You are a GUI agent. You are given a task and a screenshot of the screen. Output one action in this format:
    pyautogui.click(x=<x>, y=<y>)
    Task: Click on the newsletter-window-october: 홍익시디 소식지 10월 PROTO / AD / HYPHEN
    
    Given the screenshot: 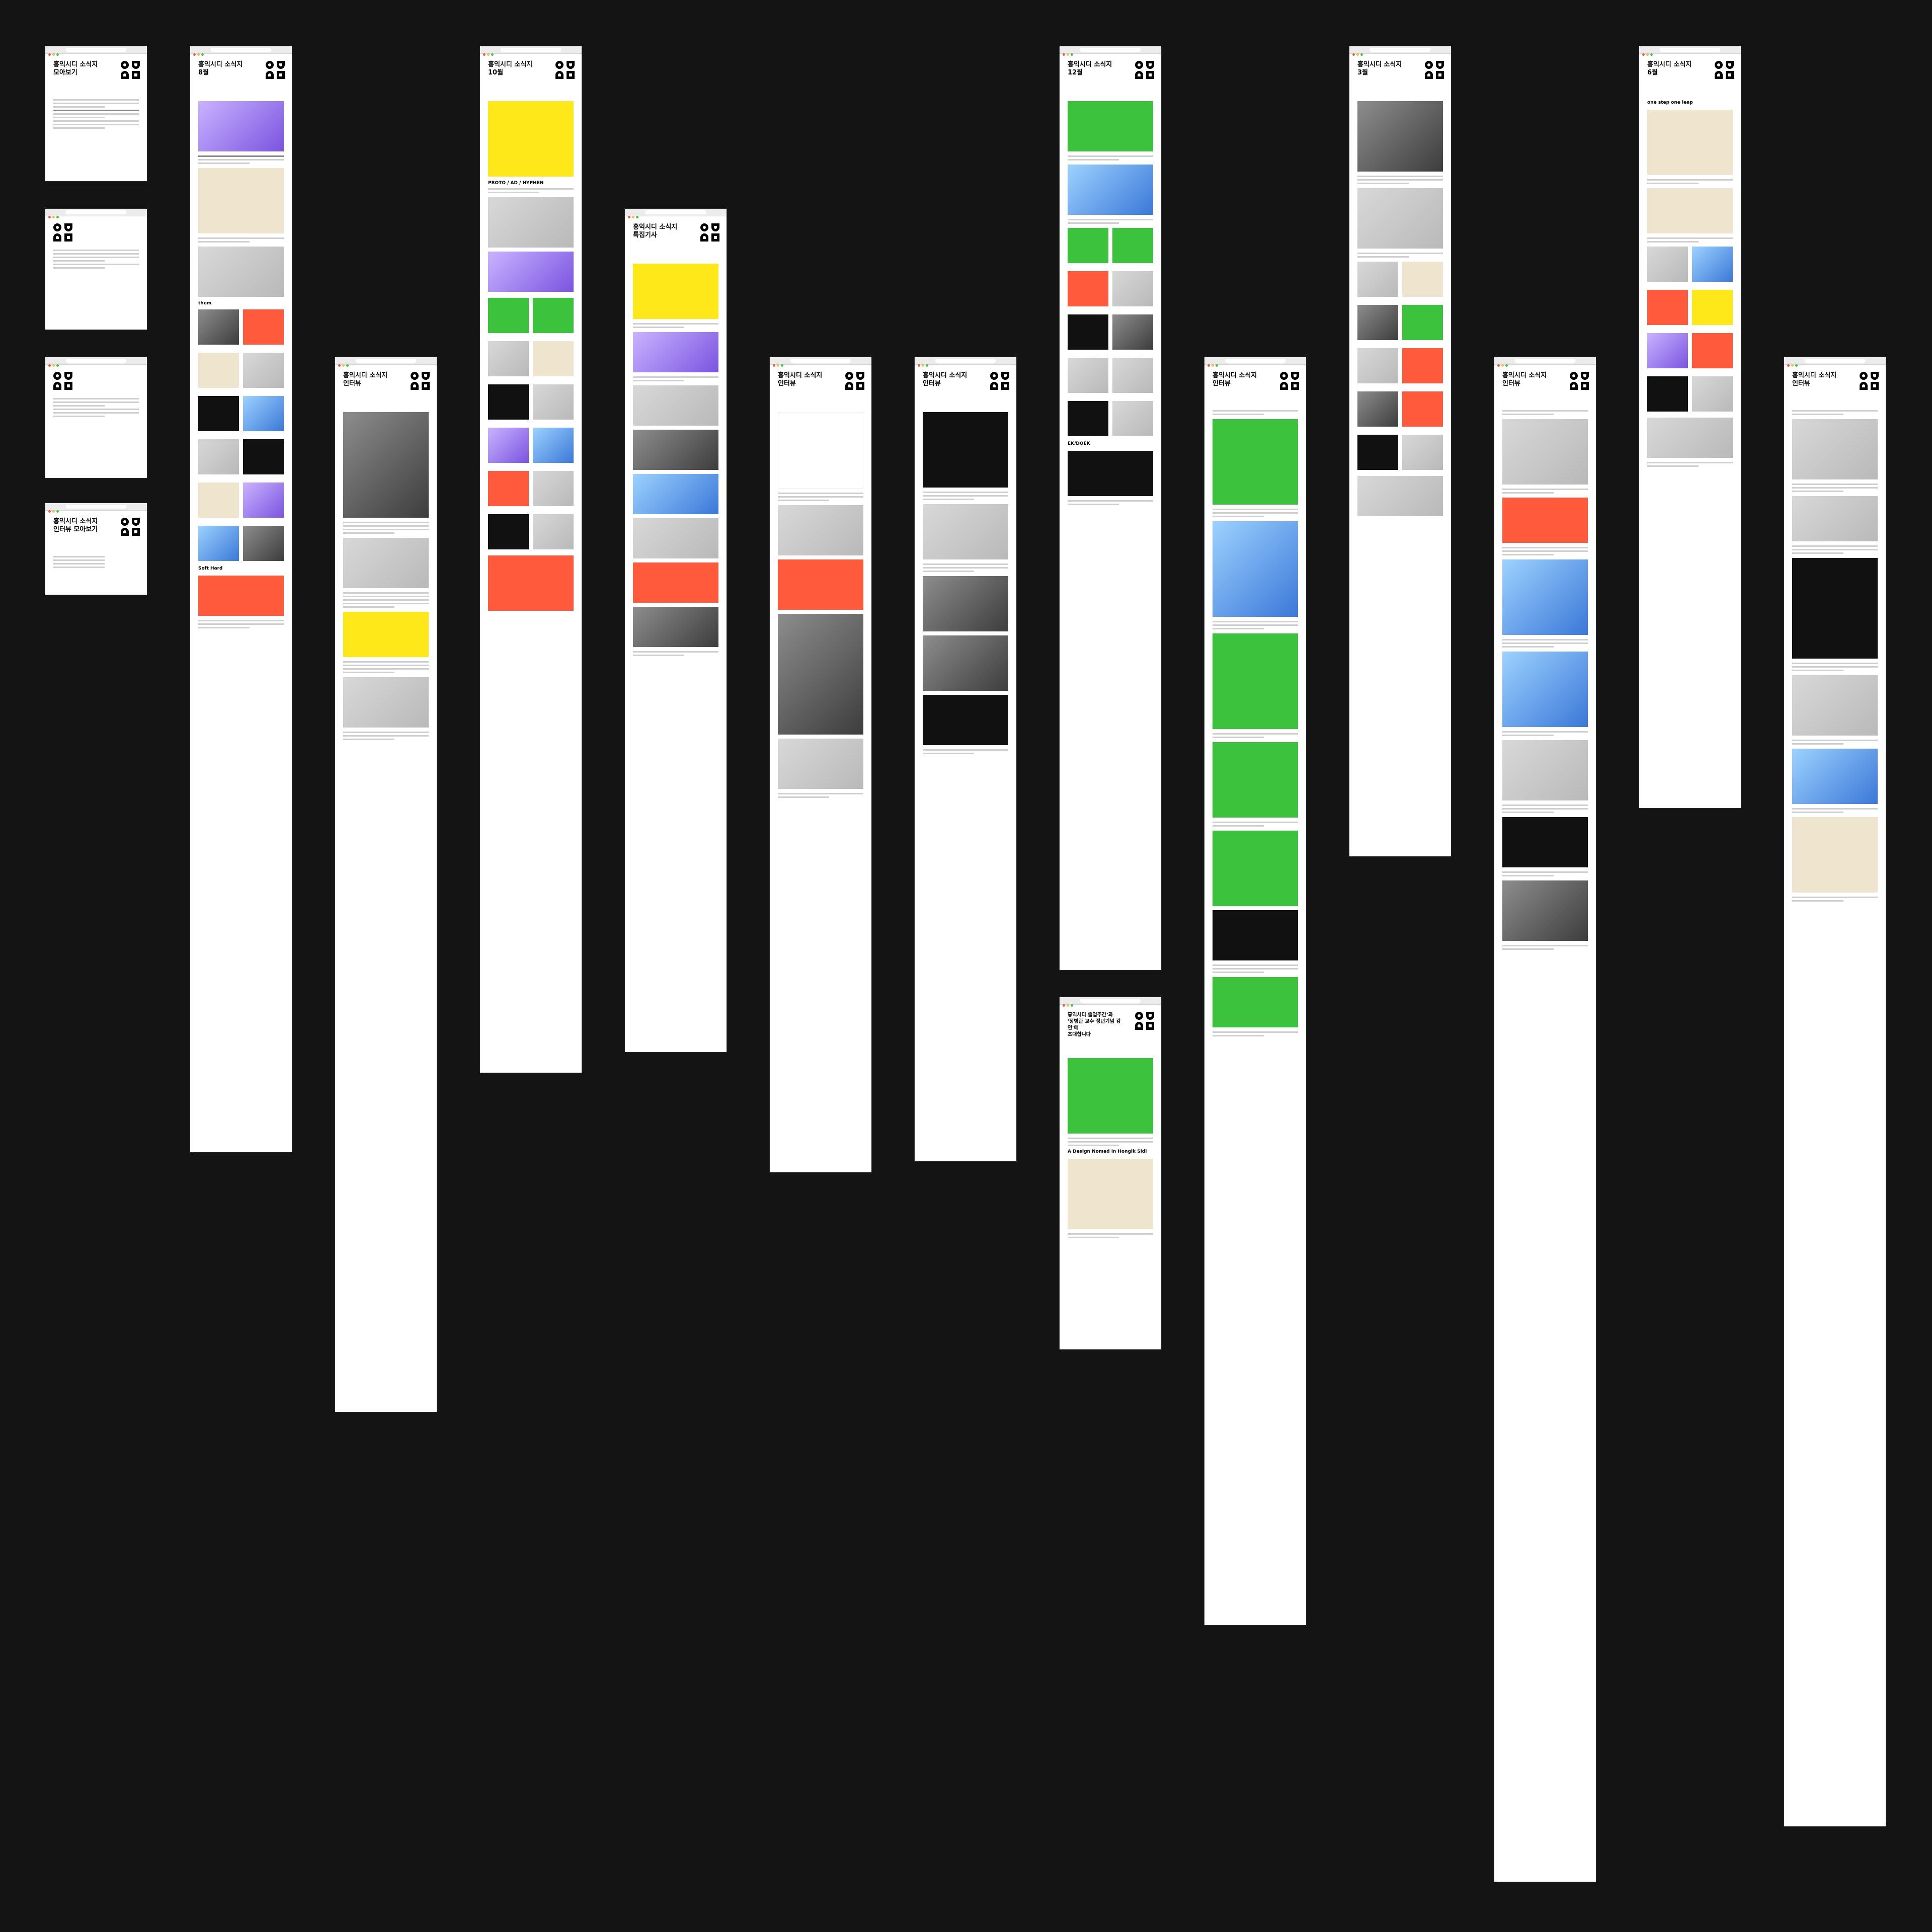 What is the action you would take?
    pyautogui.click(x=531, y=559)
    